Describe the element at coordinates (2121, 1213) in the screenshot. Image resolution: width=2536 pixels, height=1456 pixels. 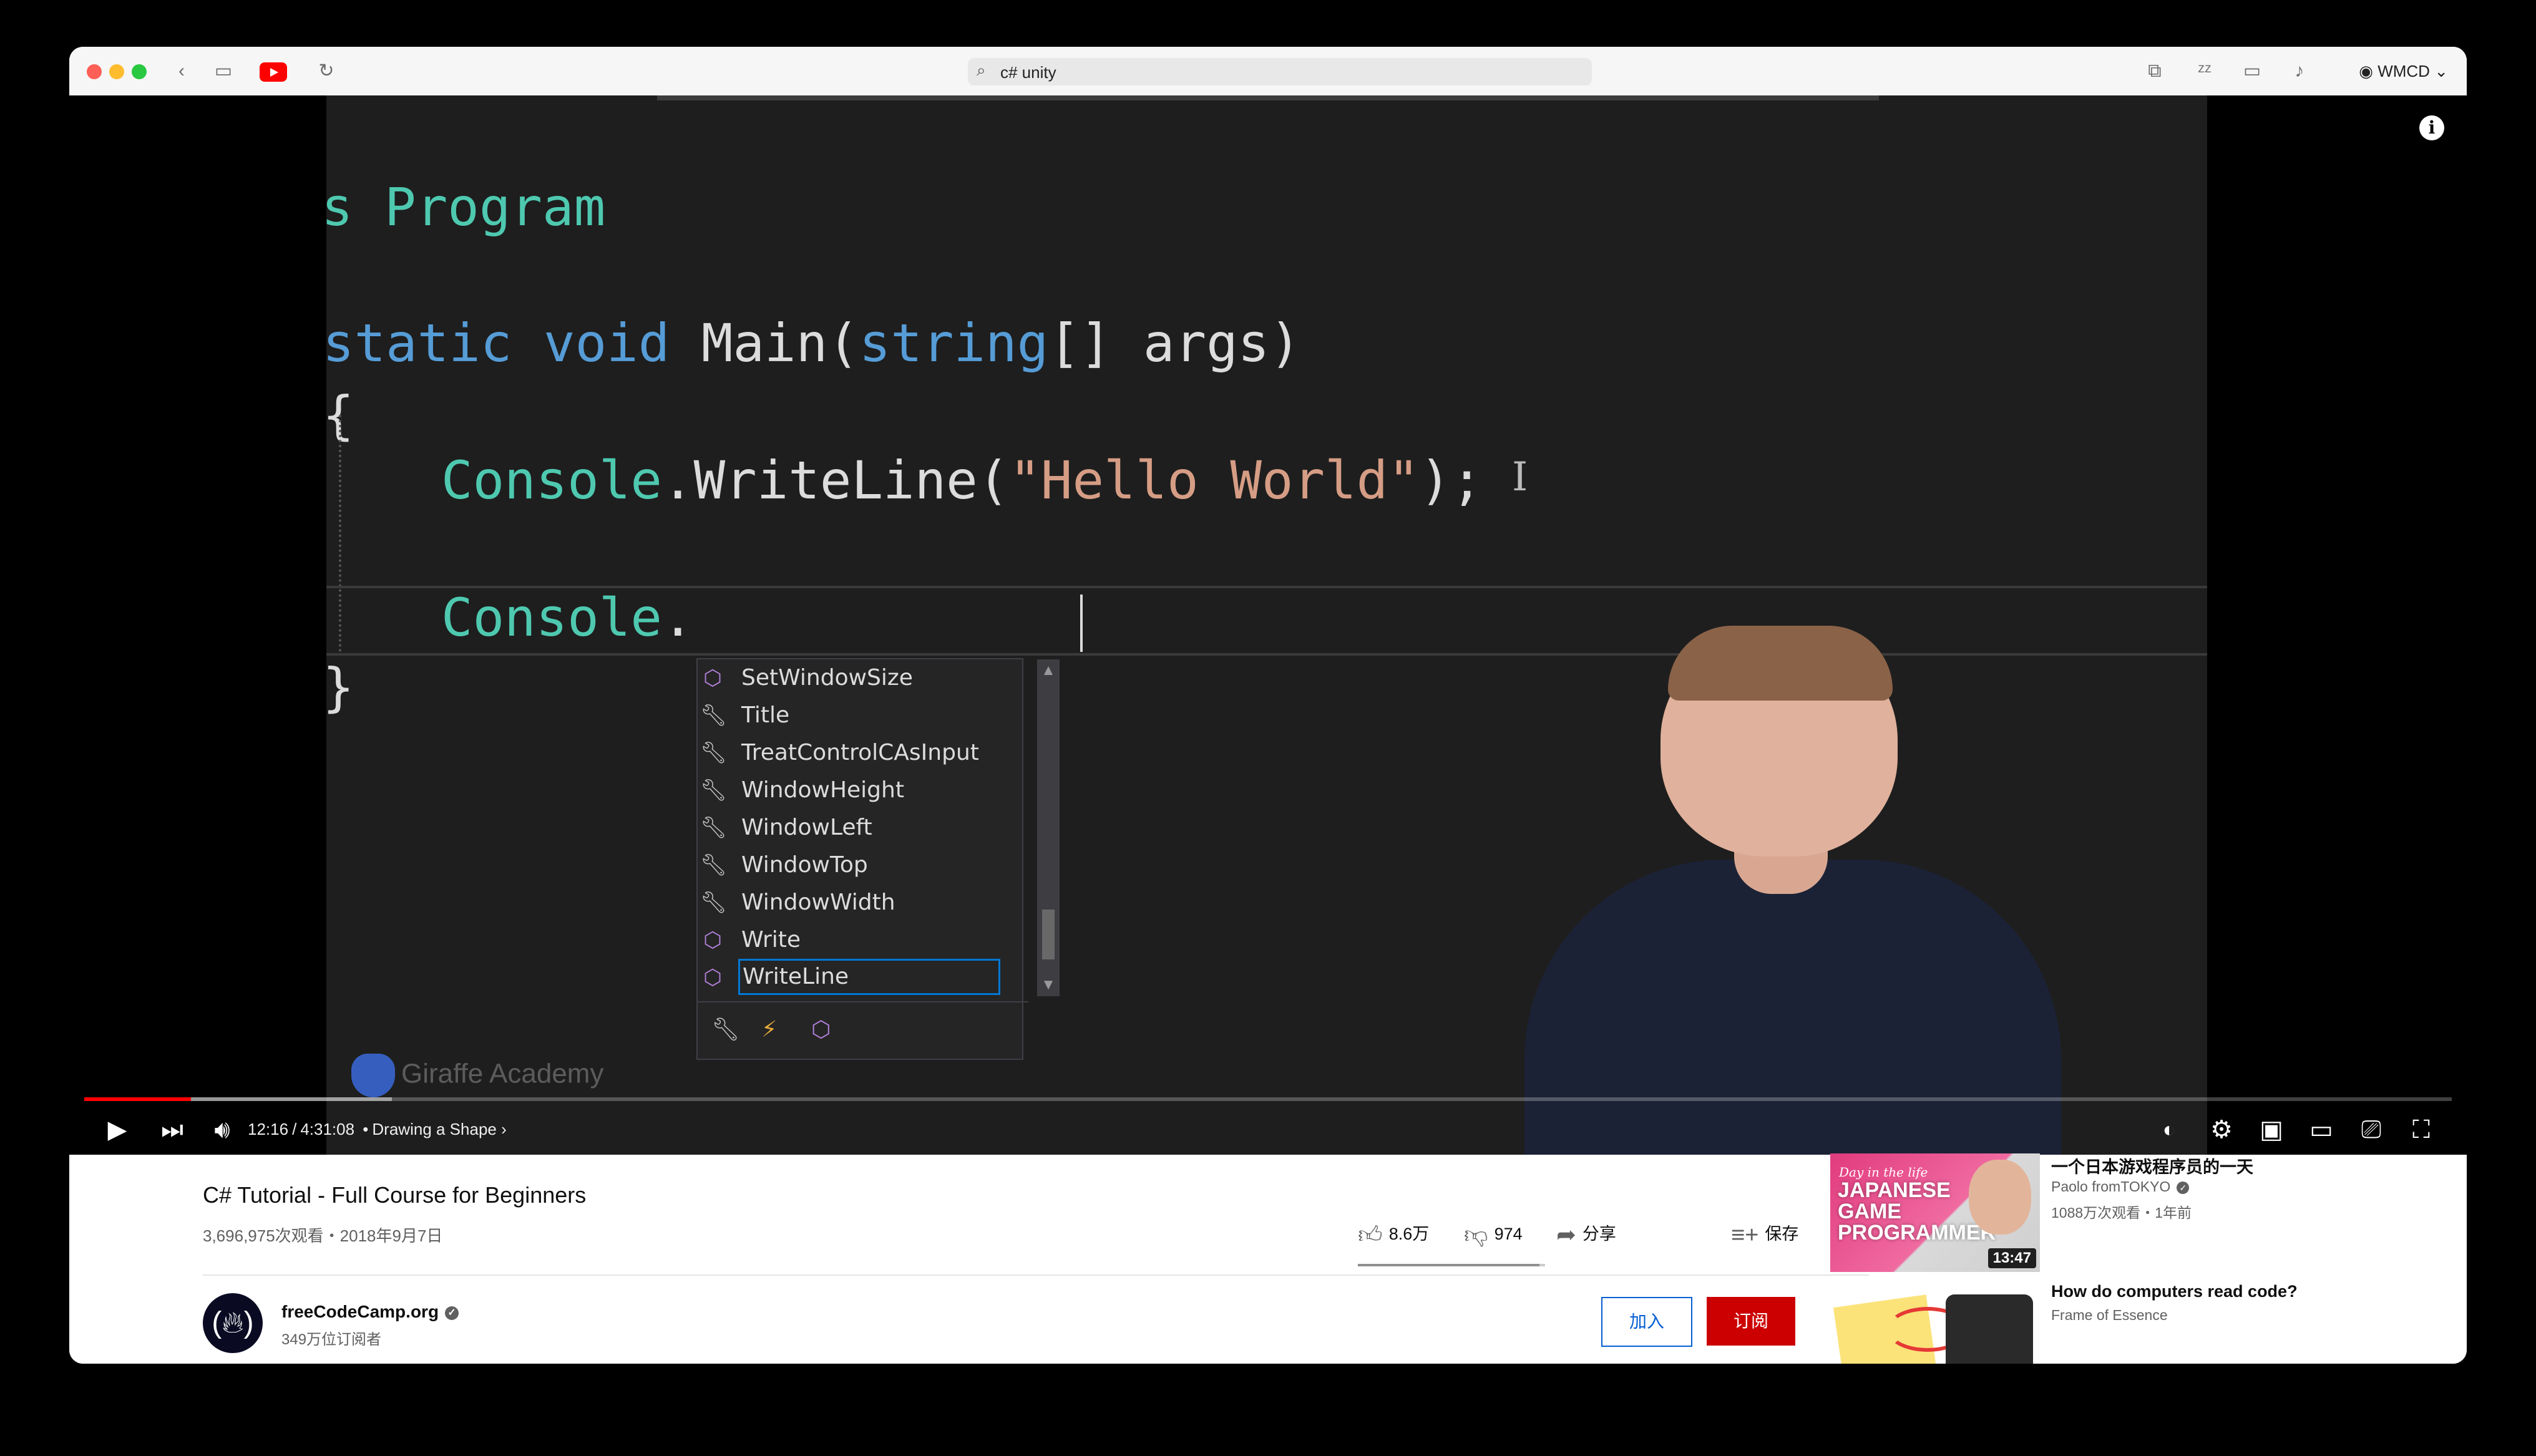
I see `recommendation-meta: 1088万次观看・1年前` at that location.